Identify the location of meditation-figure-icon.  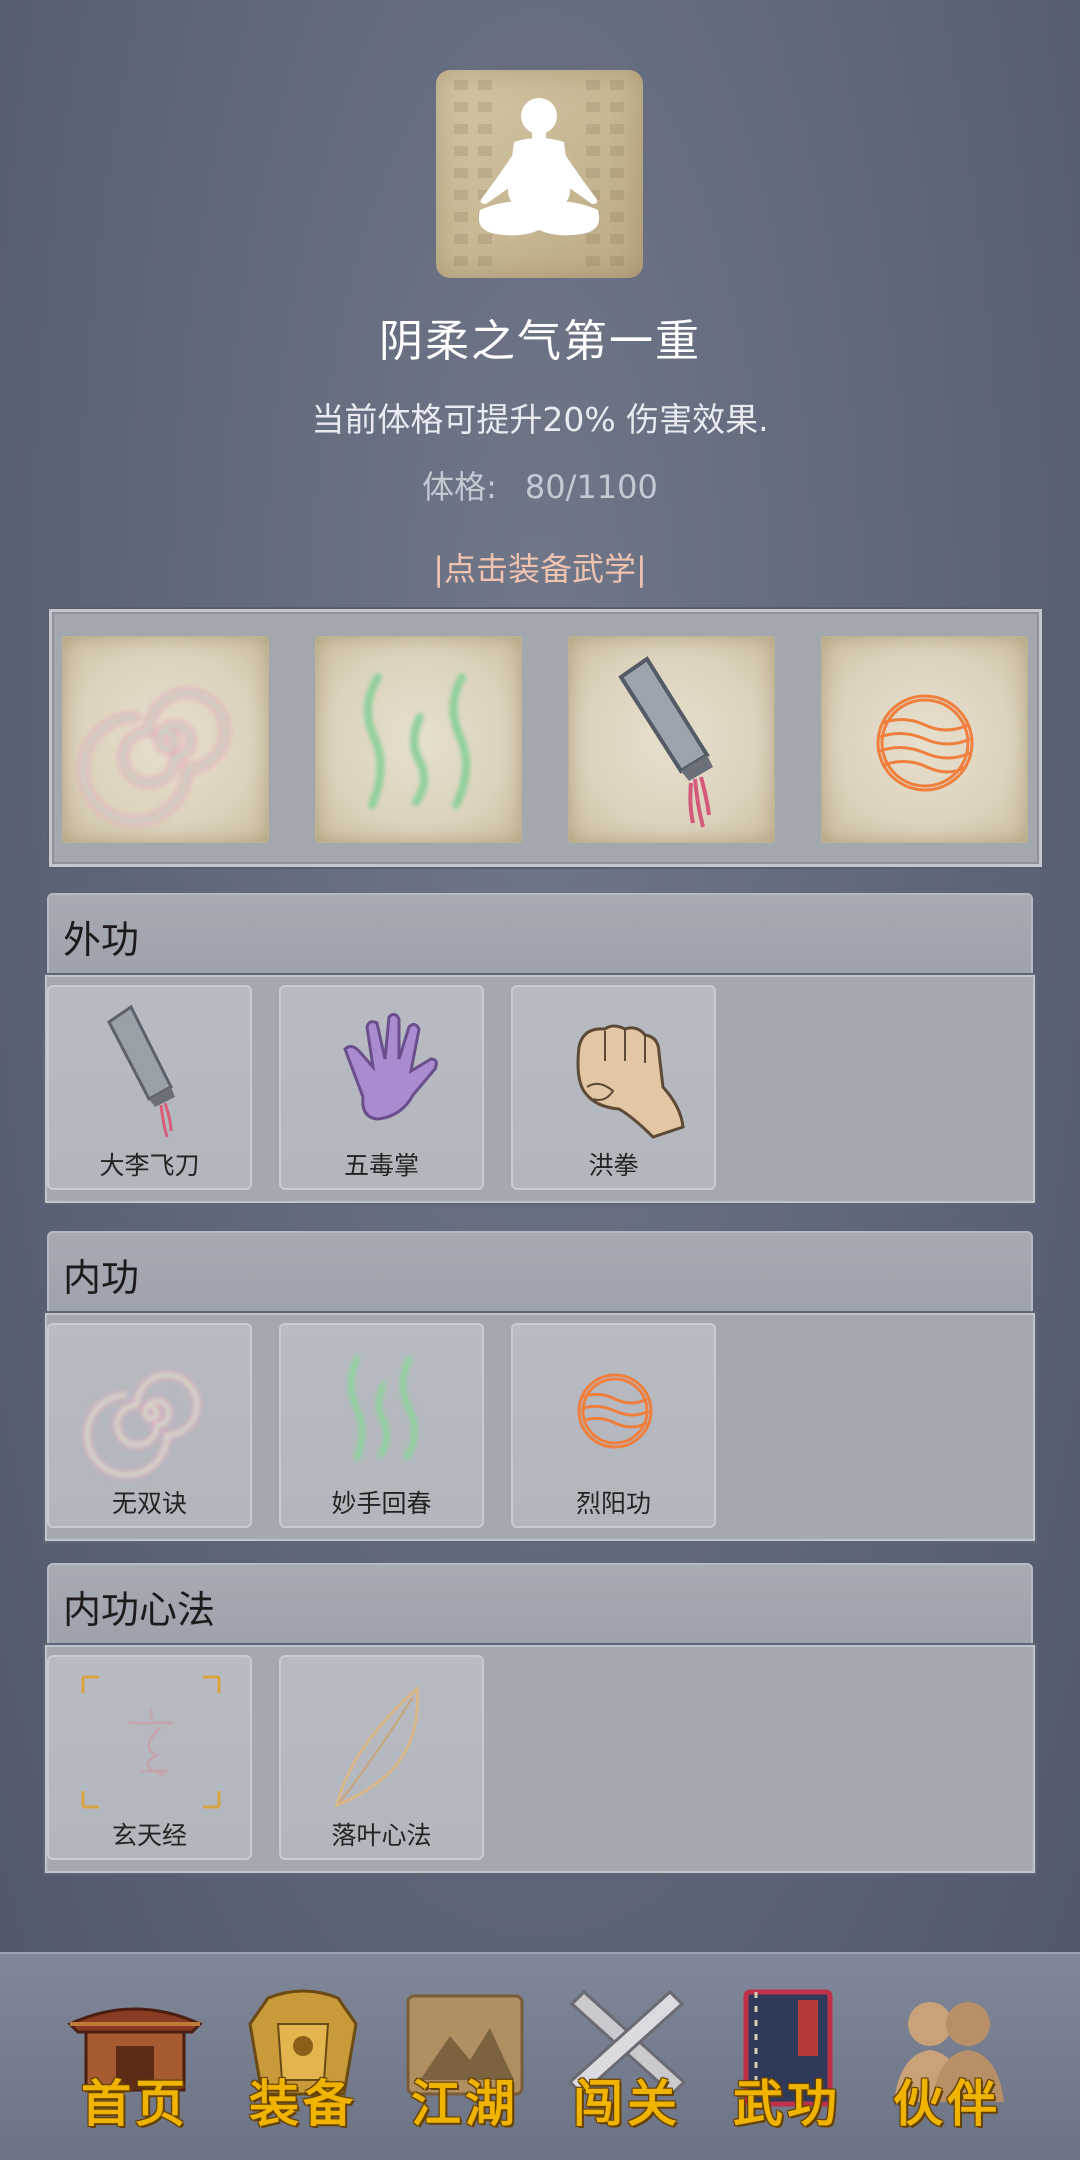
(539, 167).